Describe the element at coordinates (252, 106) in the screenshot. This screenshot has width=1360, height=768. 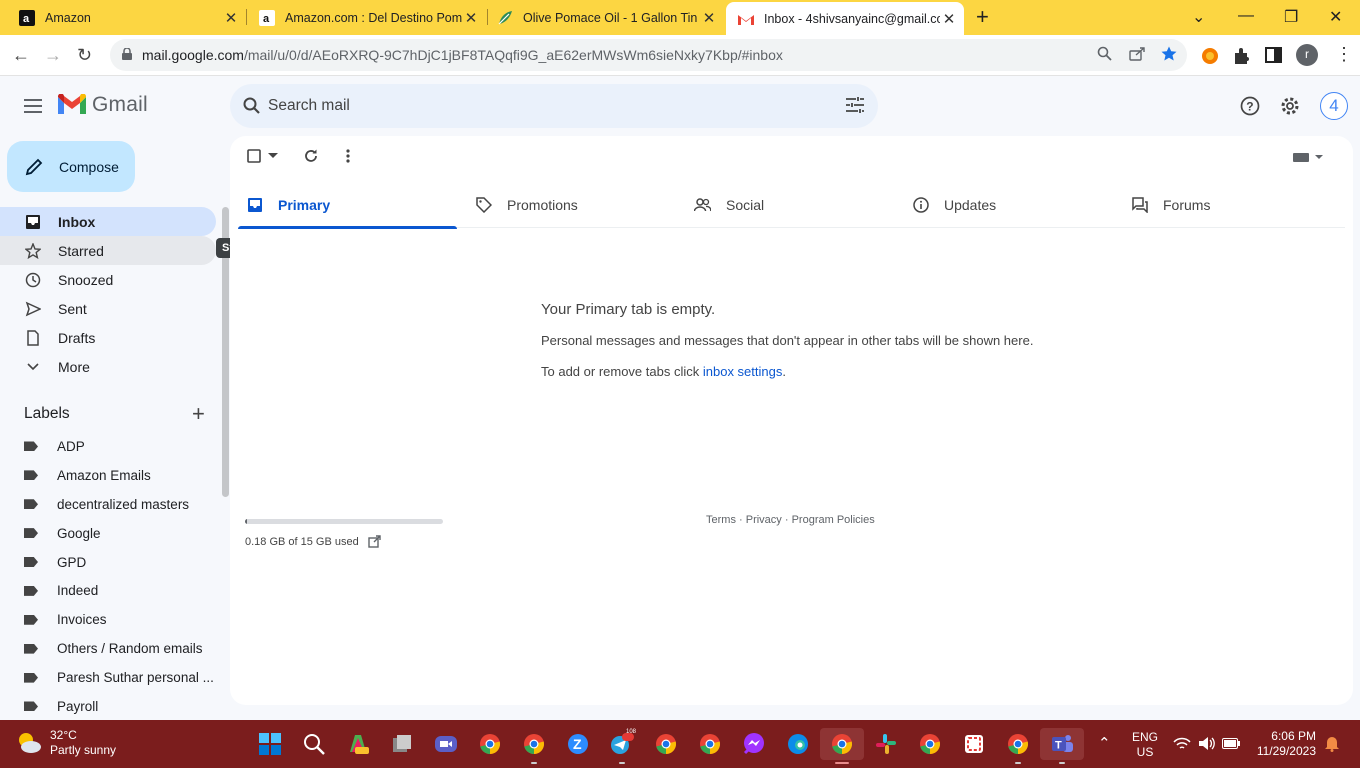
I see `search-icon` at that location.